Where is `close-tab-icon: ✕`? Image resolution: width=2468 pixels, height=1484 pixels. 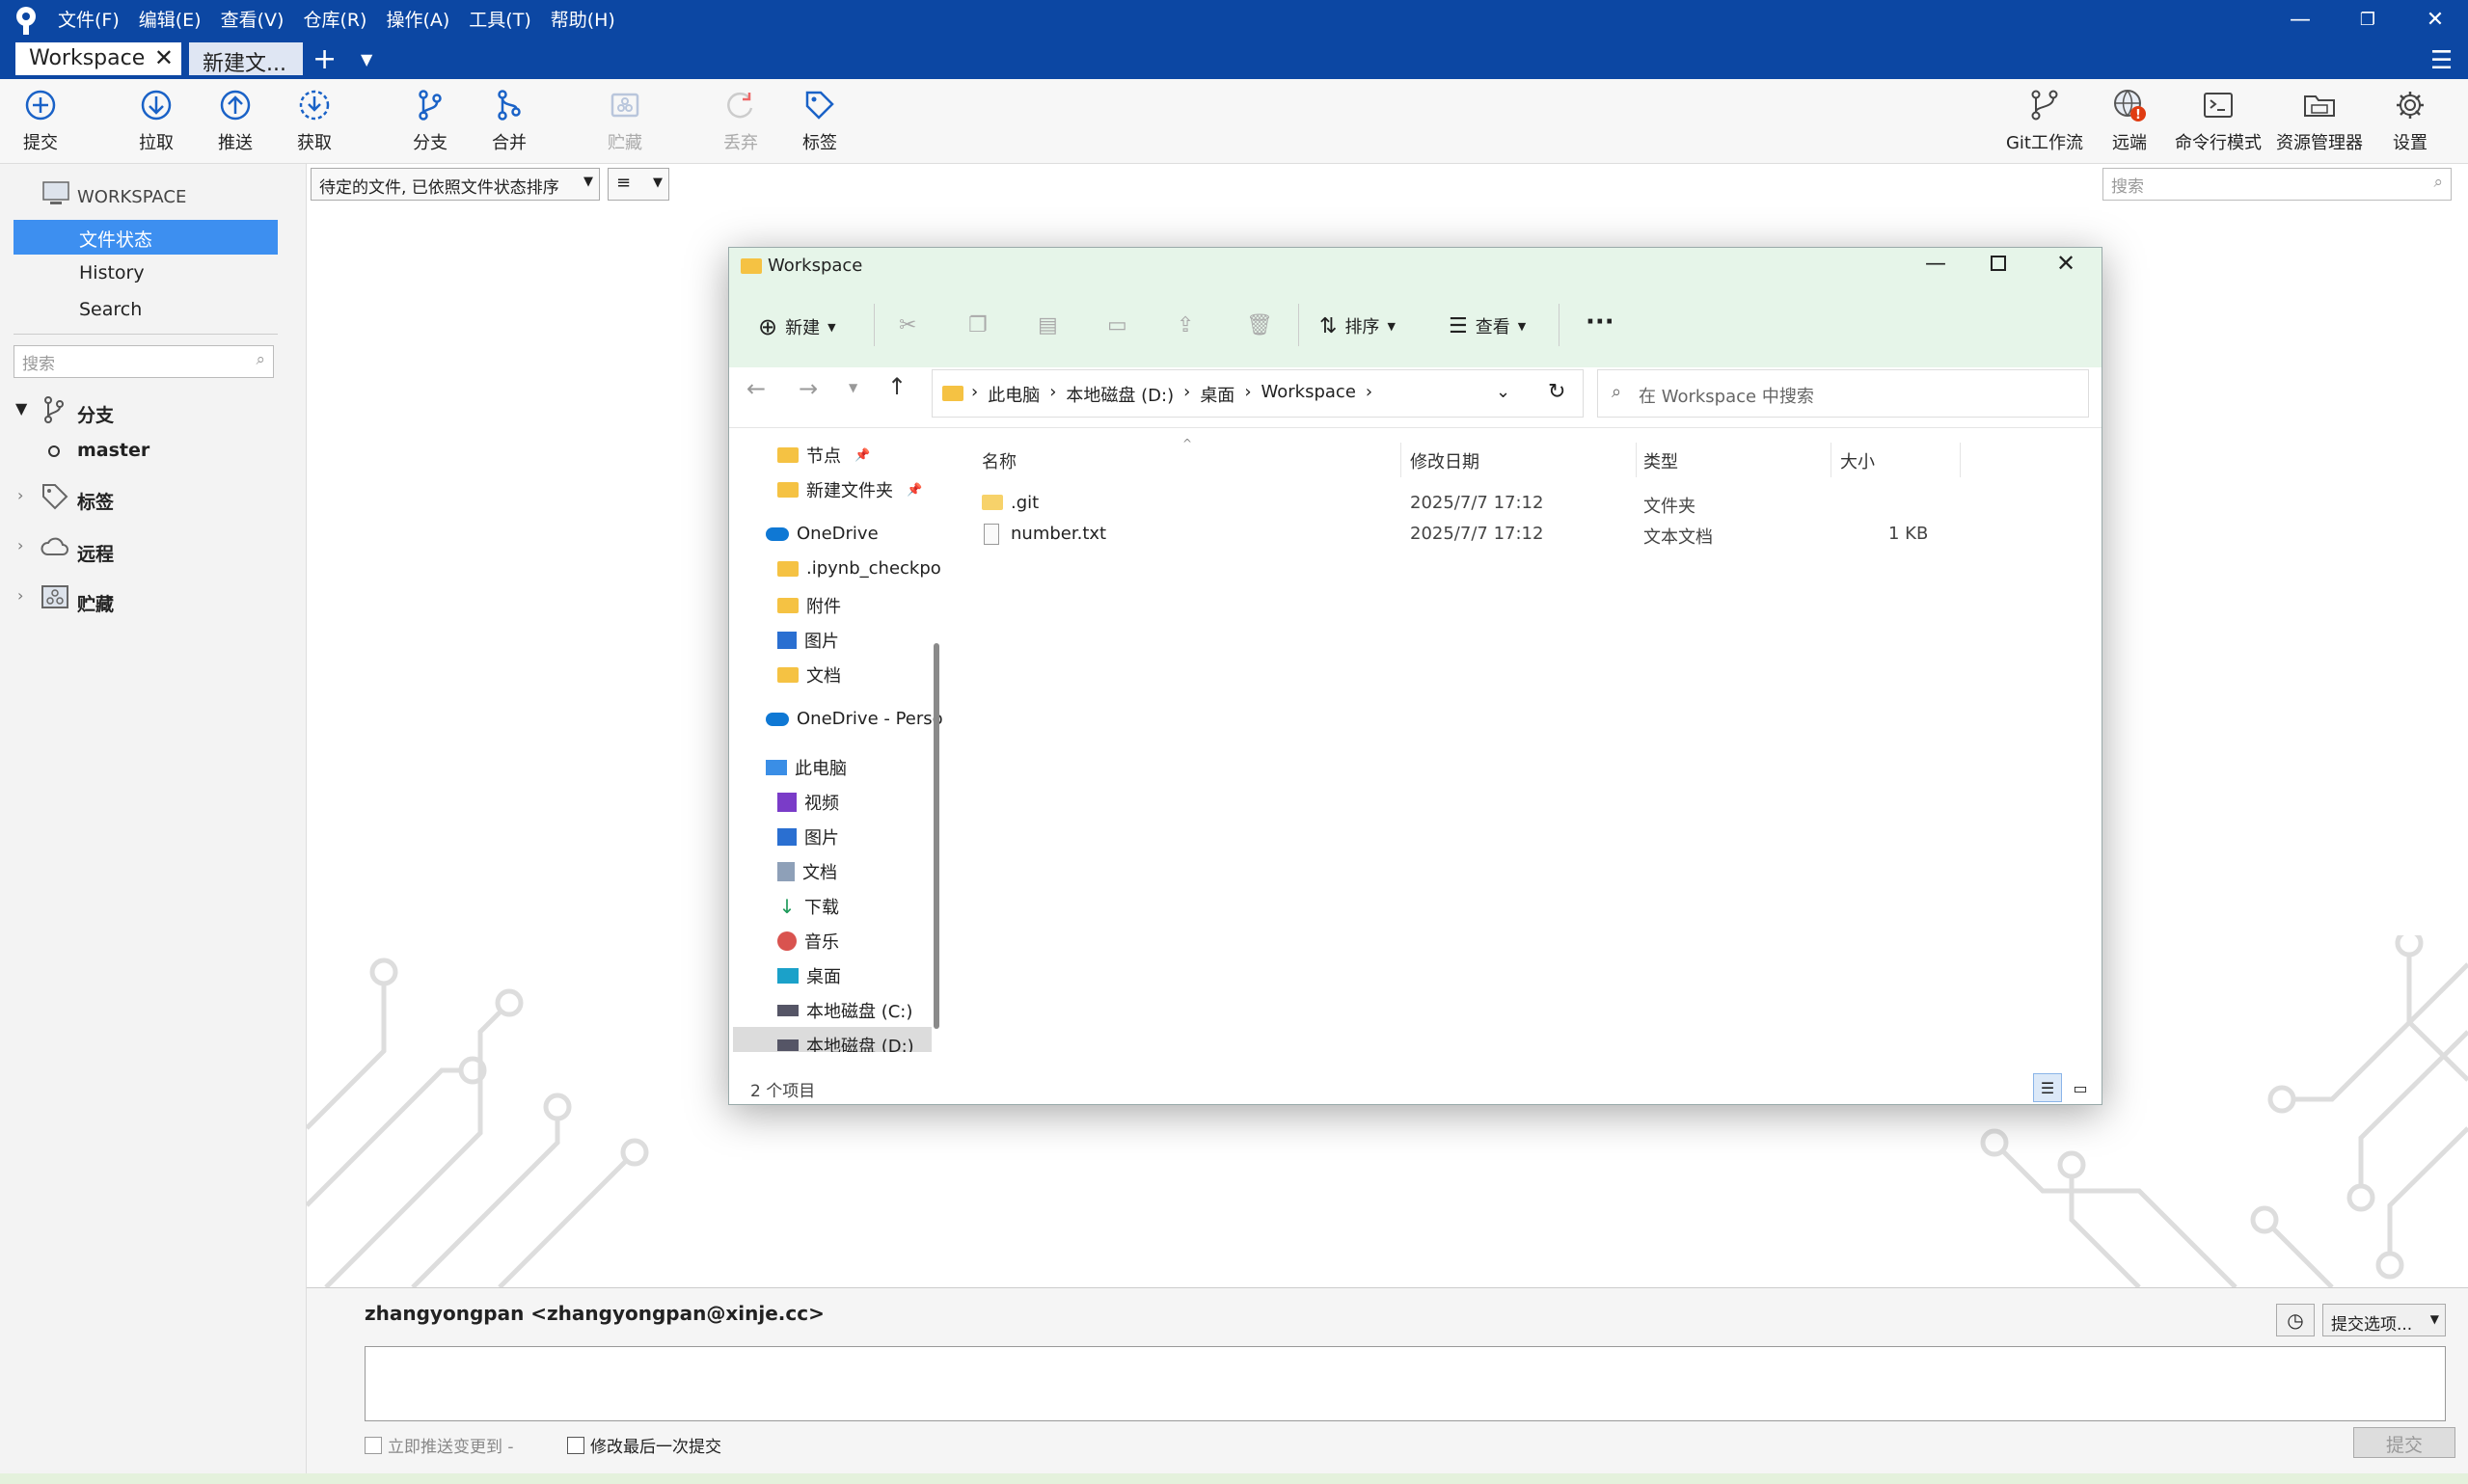
close-tab-icon: ✕ is located at coordinates (164, 57).